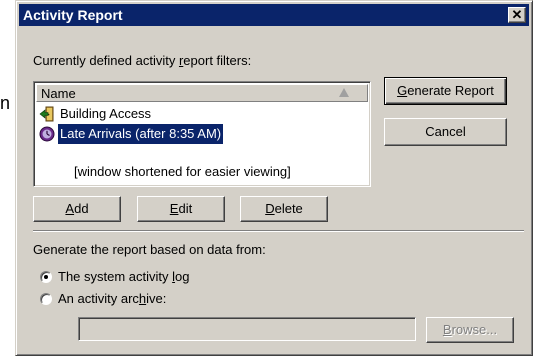 This screenshot has height=356, width=533. I want to click on window-title: Activity Report, so click(73, 15).